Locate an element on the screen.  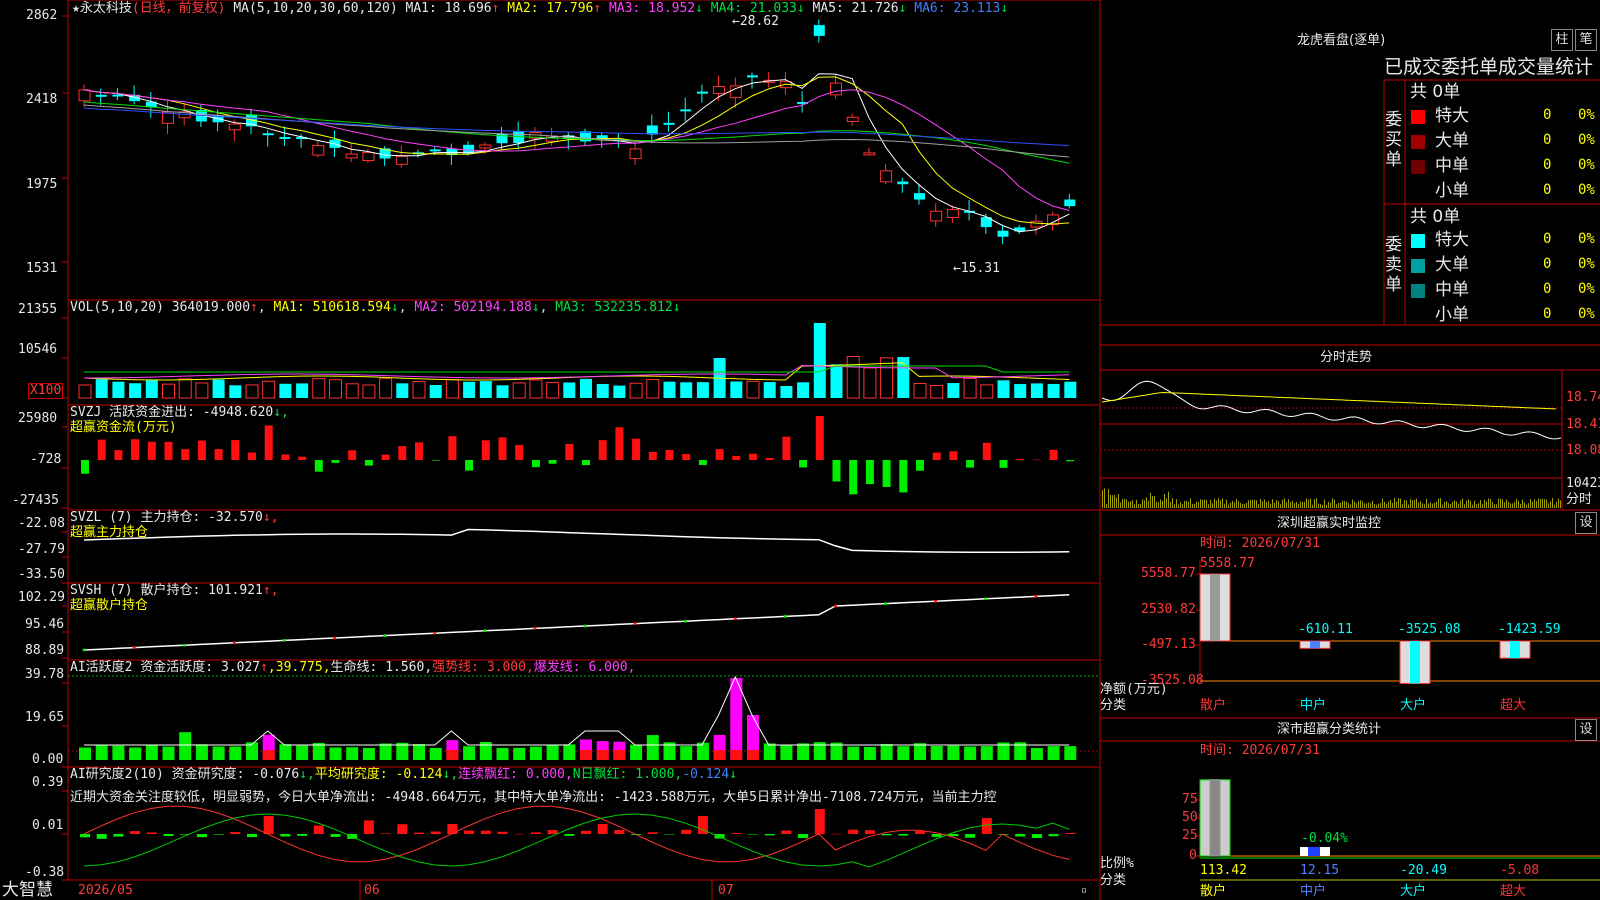
order-size-label: 中单 is located at coordinates (1452, 290).